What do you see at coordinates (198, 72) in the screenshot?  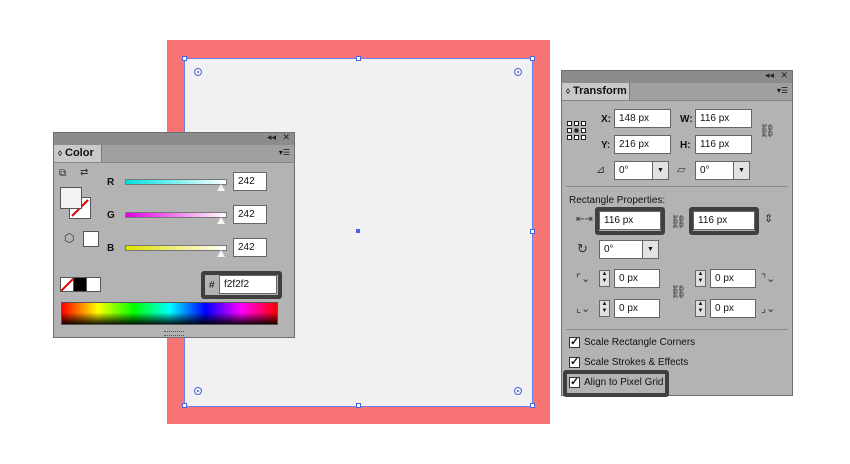 I see `corner-widget-top-left` at bounding box center [198, 72].